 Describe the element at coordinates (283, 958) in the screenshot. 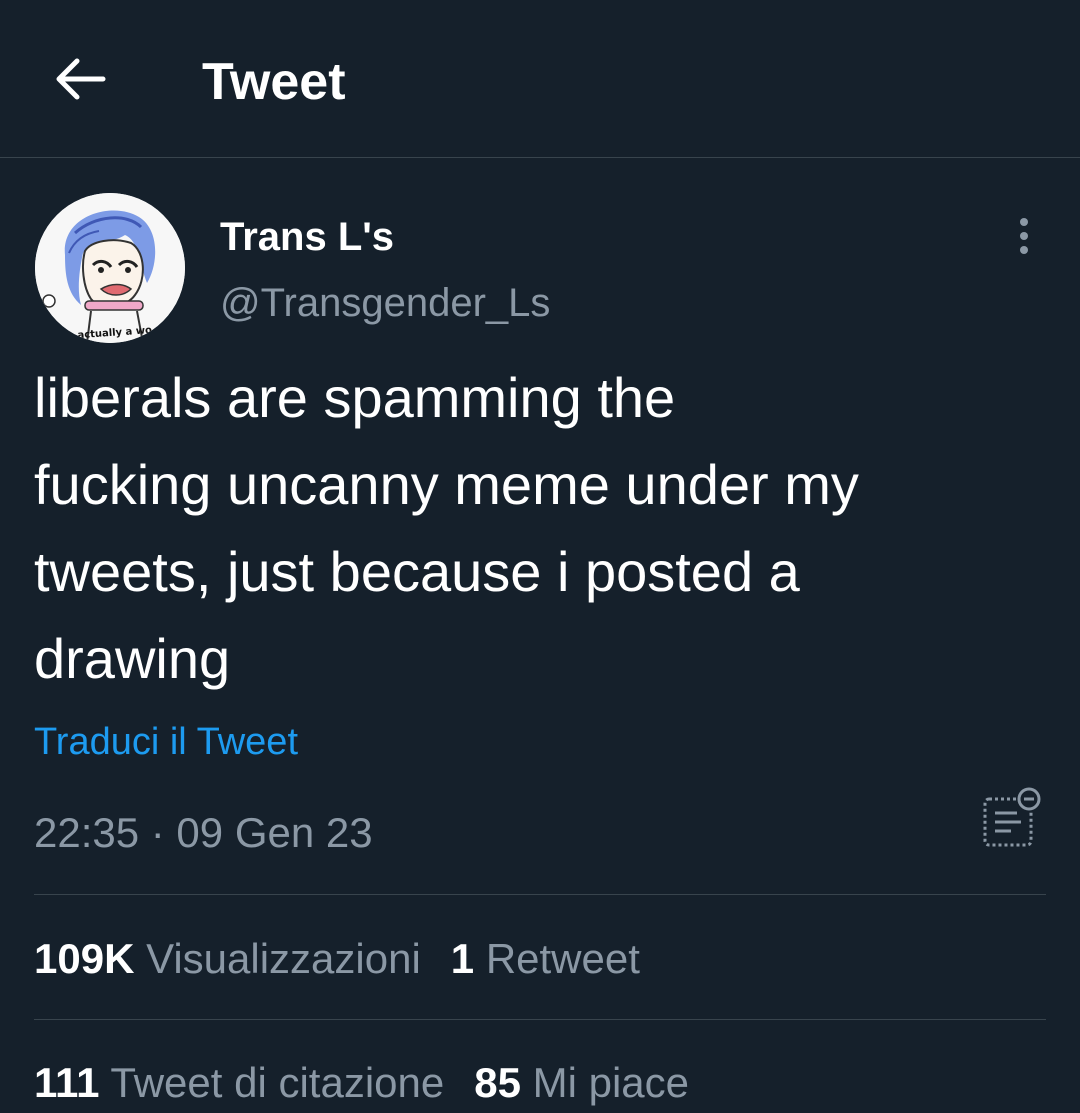

I see `views-label: Visualizzazioni` at that location.